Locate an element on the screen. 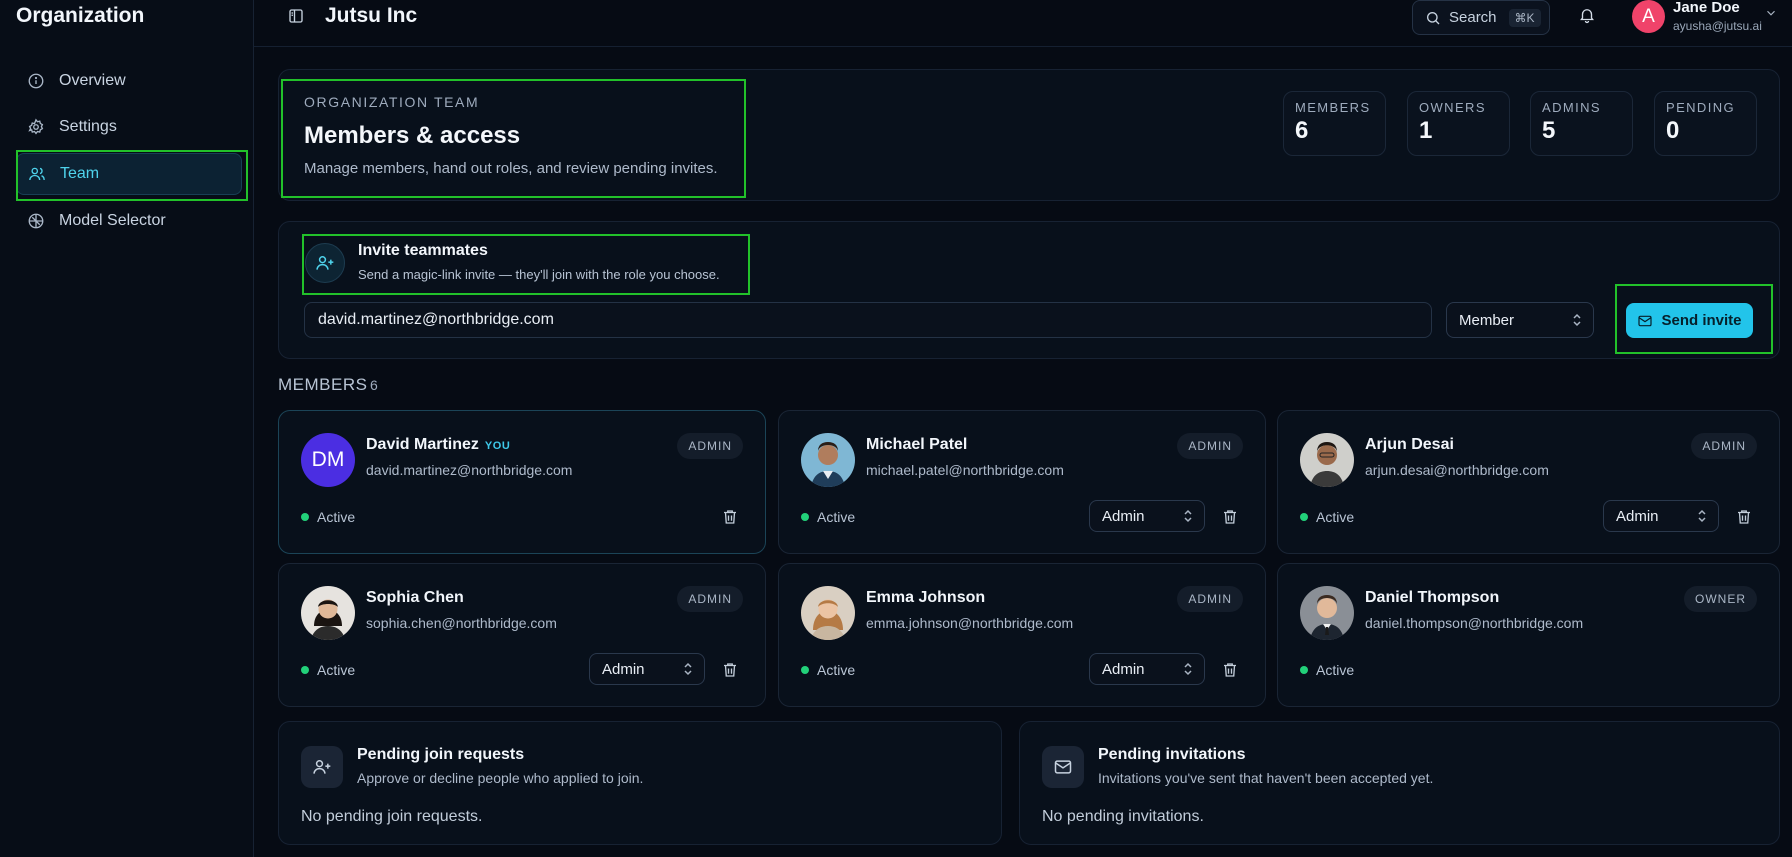 The height and width of the screenshot is (857, 1792). sidebar-item-settings: Settings is located at coordinates (129, 127).